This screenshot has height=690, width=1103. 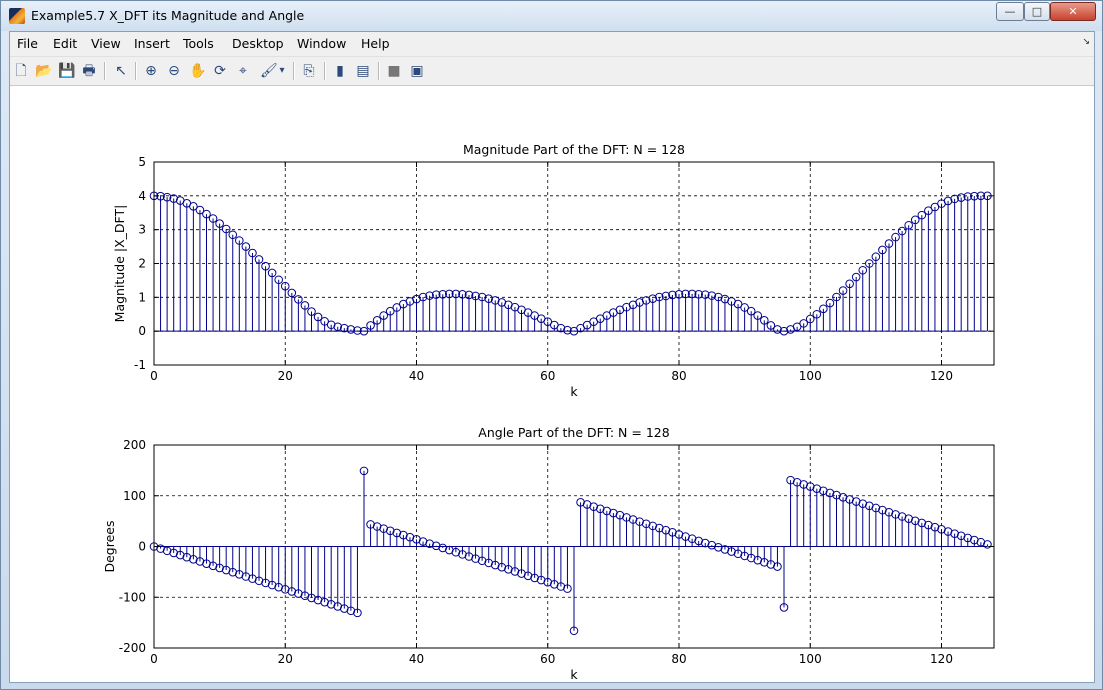 I want to click on chart-0-x-tick-label: 40, so click(x=416, y=376).